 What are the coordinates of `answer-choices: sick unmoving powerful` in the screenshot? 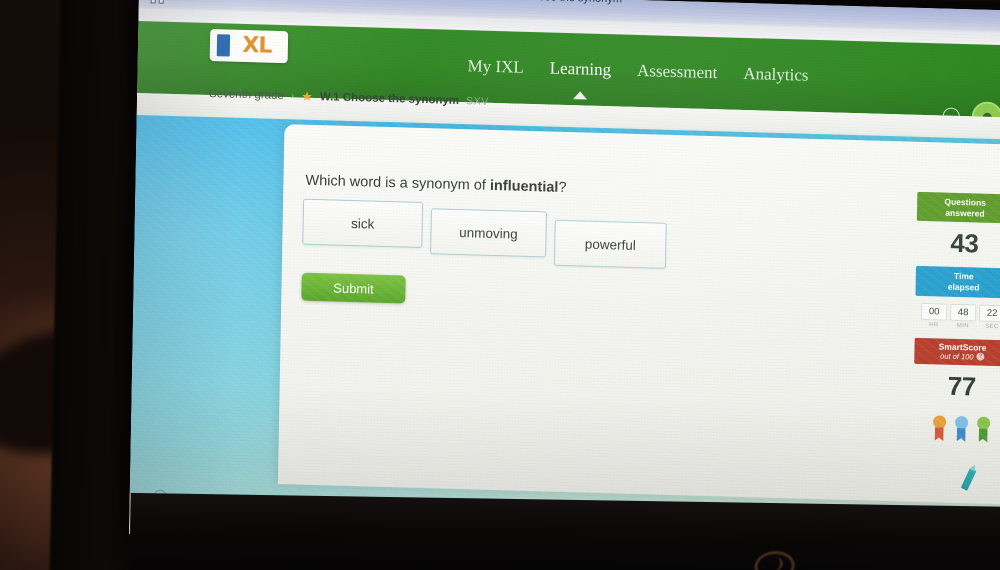 It's located at (512, 239).